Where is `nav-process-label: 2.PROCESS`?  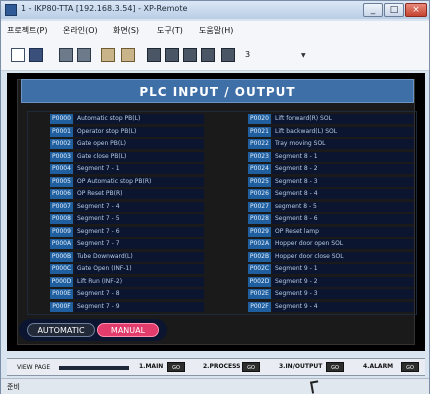 nav-process-label: 2.PROCESS is located at coordinates (222, 366).